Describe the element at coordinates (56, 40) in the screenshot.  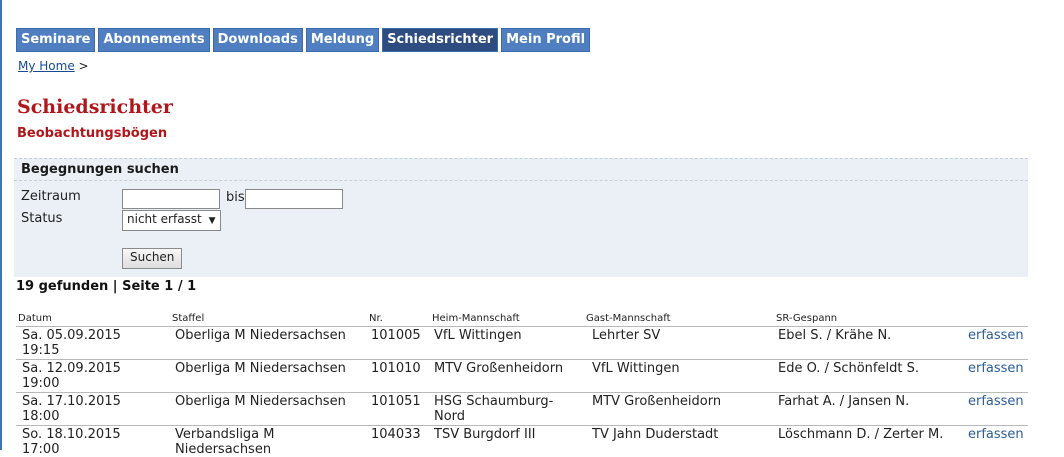
I see `tab-seminare: Seminare` at that location.